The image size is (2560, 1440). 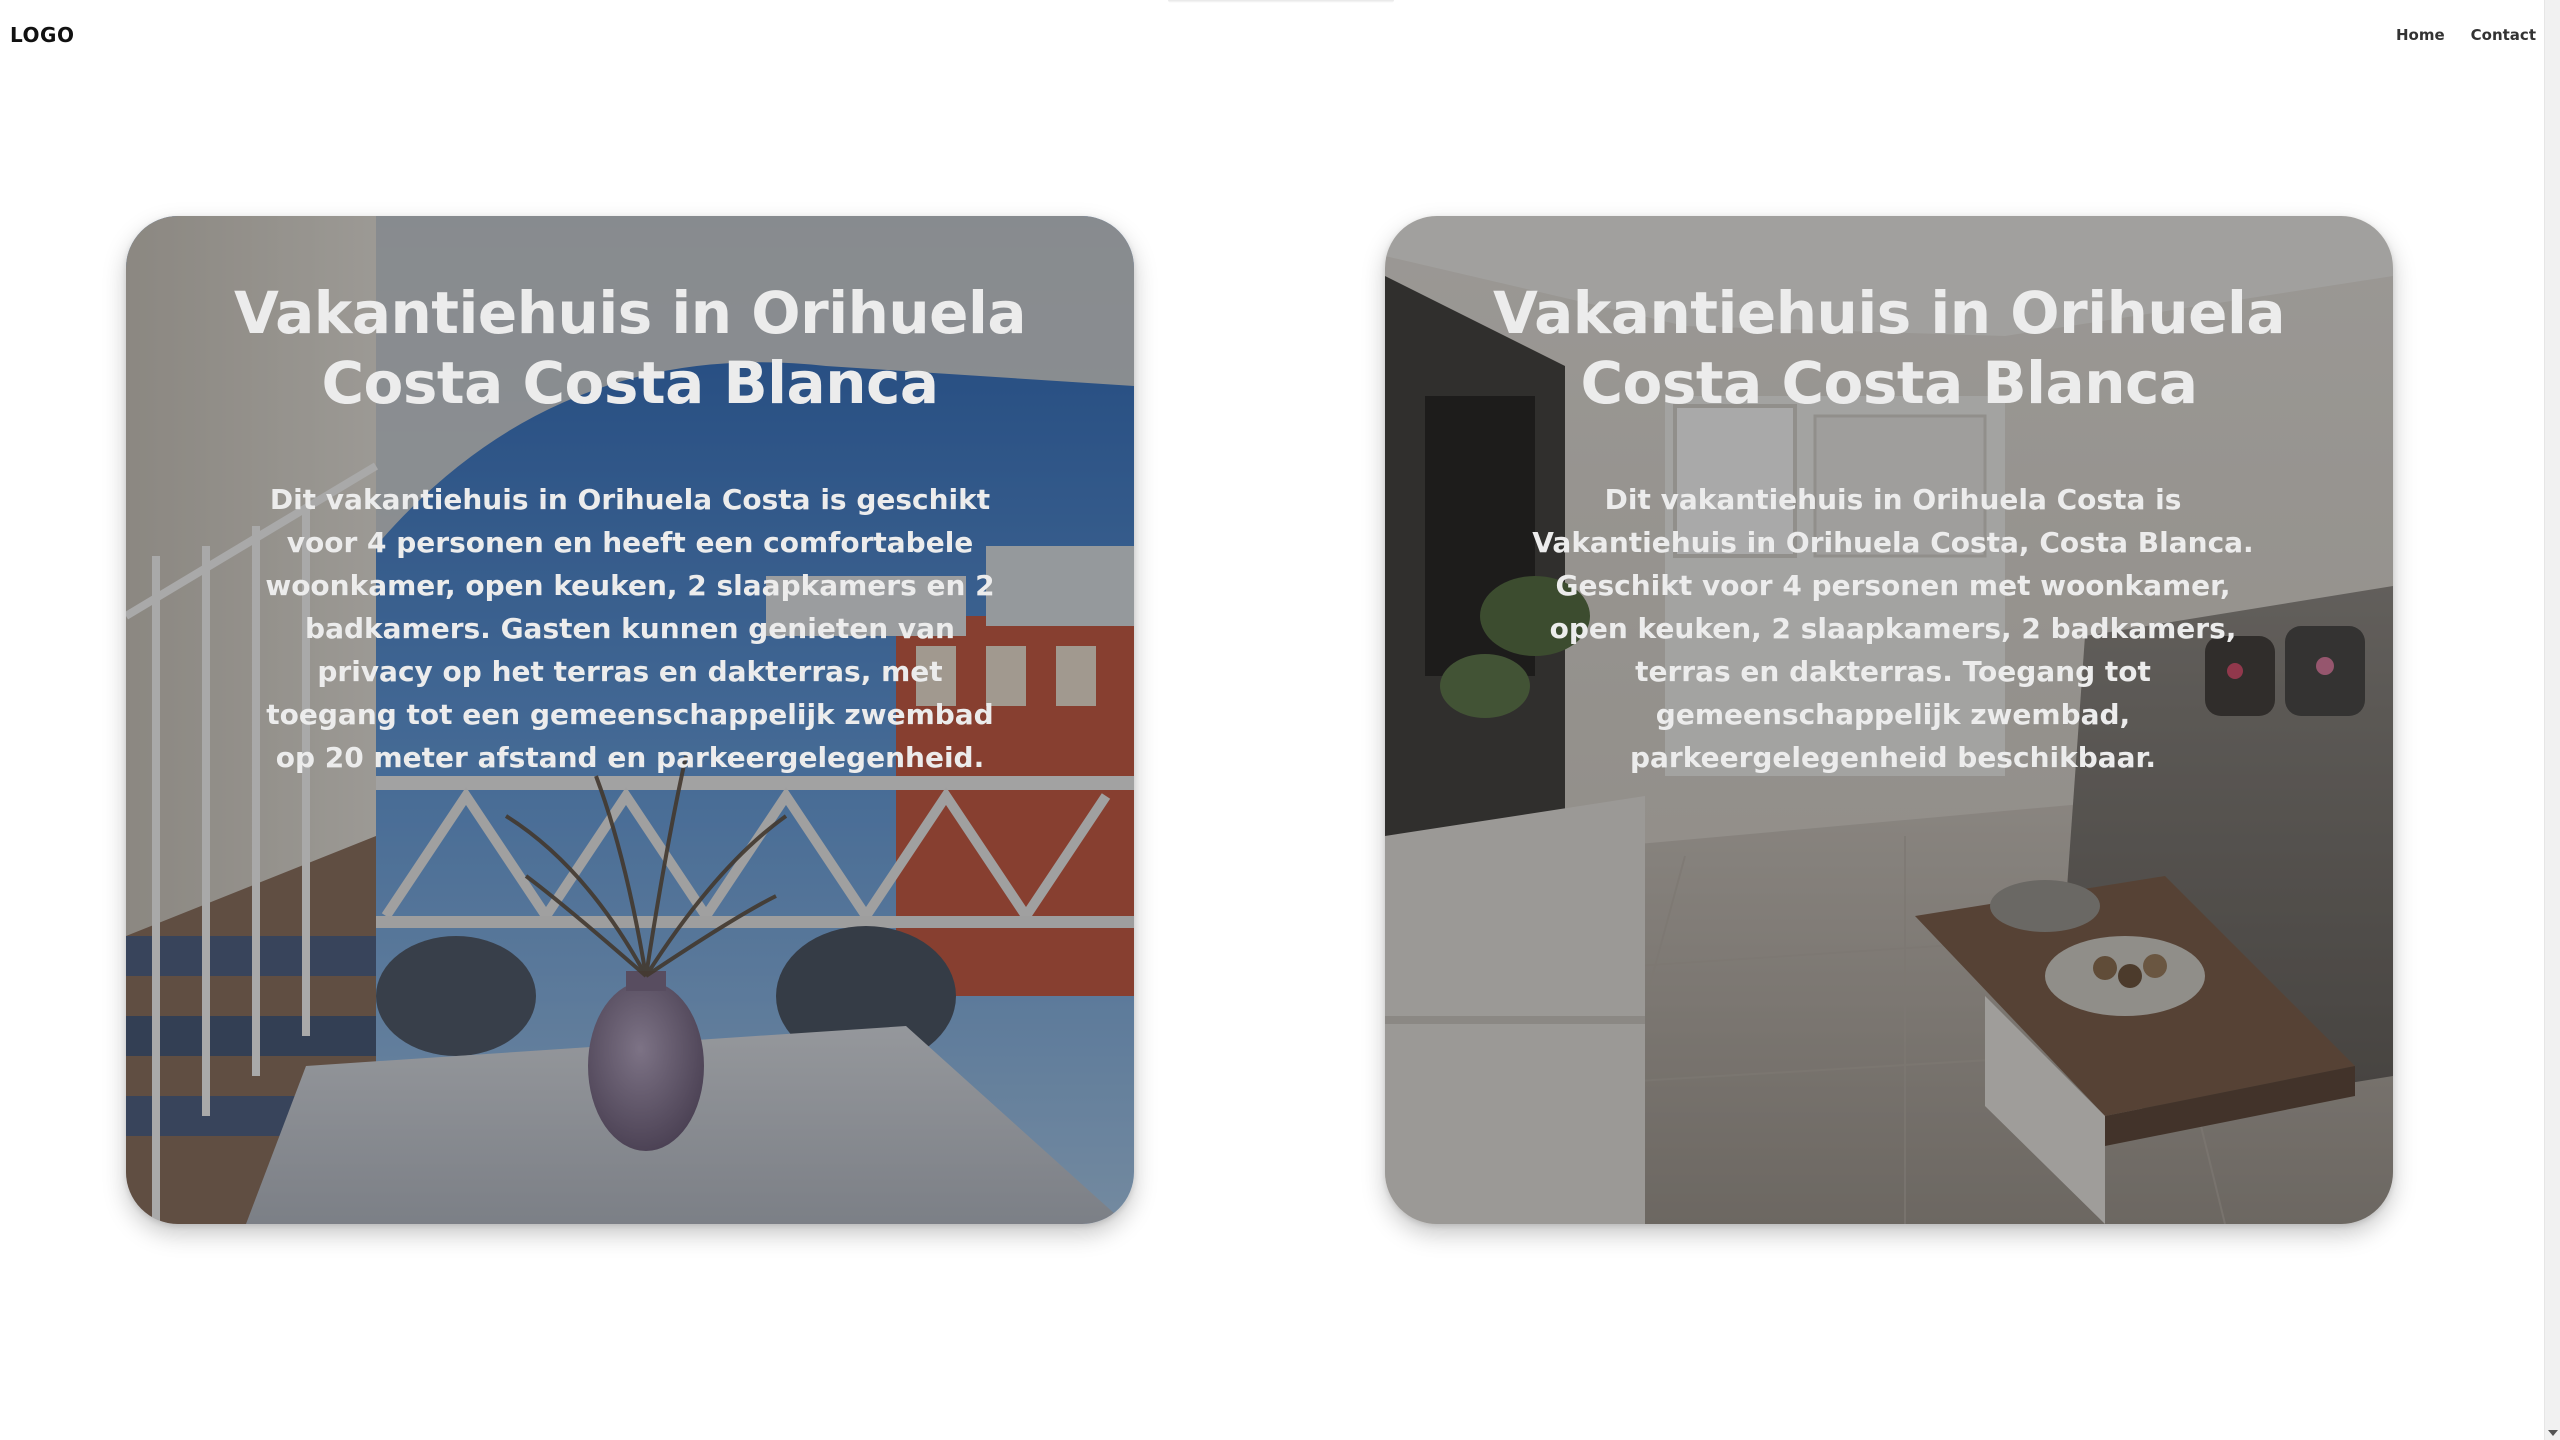 What do you see at coordinates (2420, 35) in the screenshot?
I see `nav-home-link: Home` at bounding box center [2420, 35].